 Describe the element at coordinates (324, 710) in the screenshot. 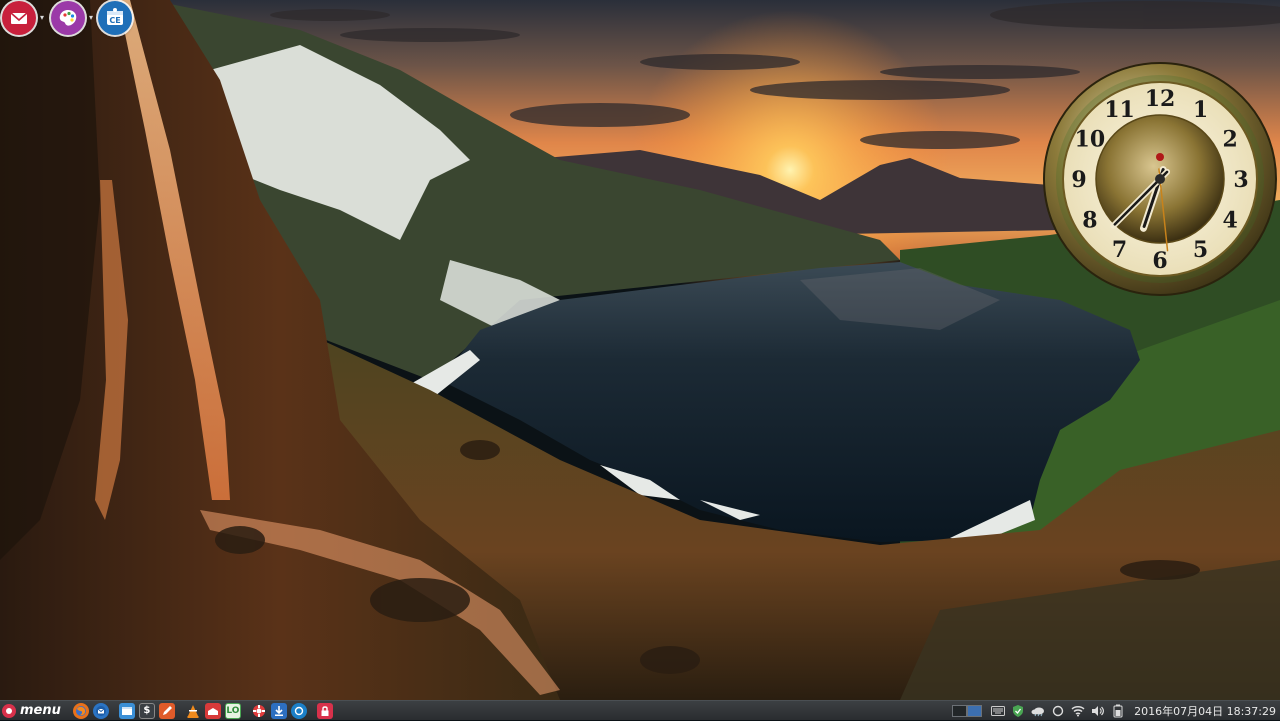

I see `lock-icon` at that location.